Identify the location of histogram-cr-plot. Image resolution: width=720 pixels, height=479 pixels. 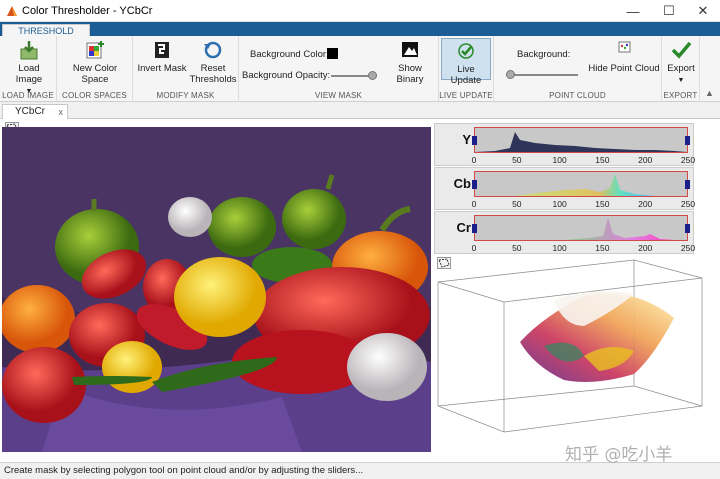
(581, 228).